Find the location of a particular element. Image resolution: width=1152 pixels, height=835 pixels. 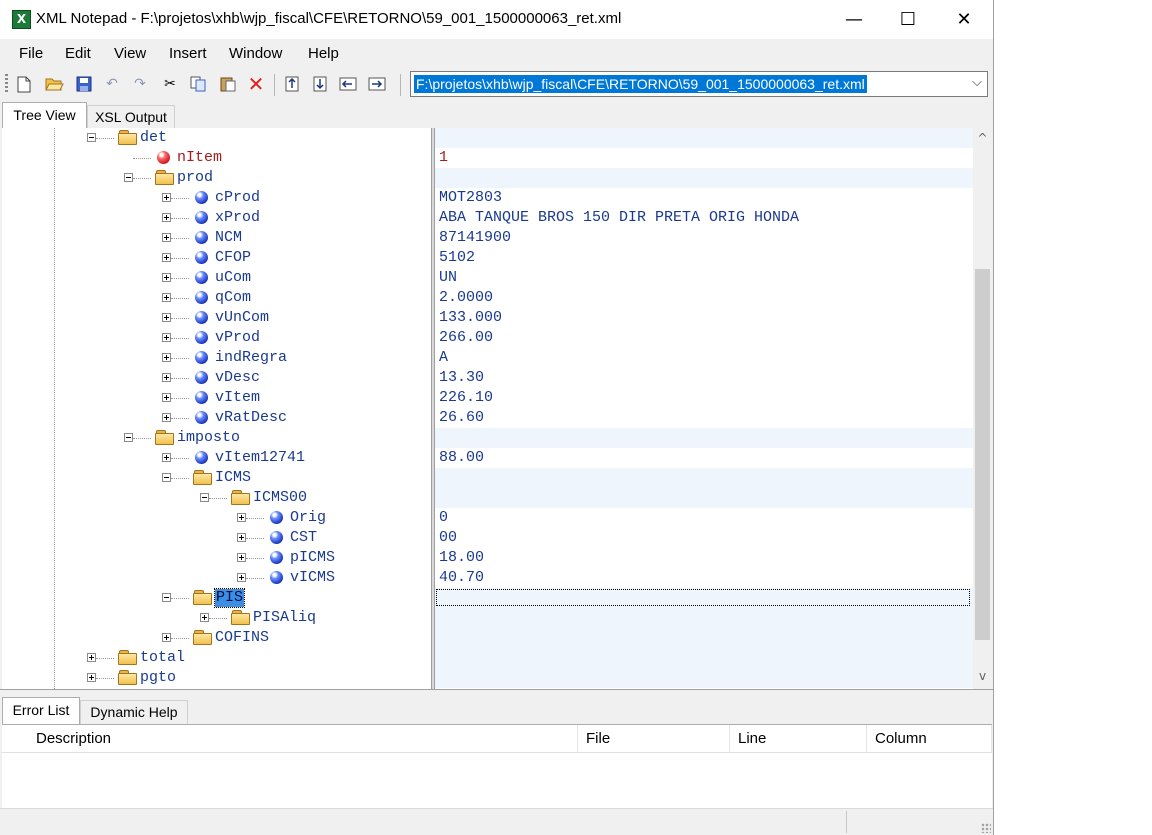

value-row-xProd: ABA TANQUE BROS 150 DIR PRETA ORIG HONDA is located at coordinates (704, 218).